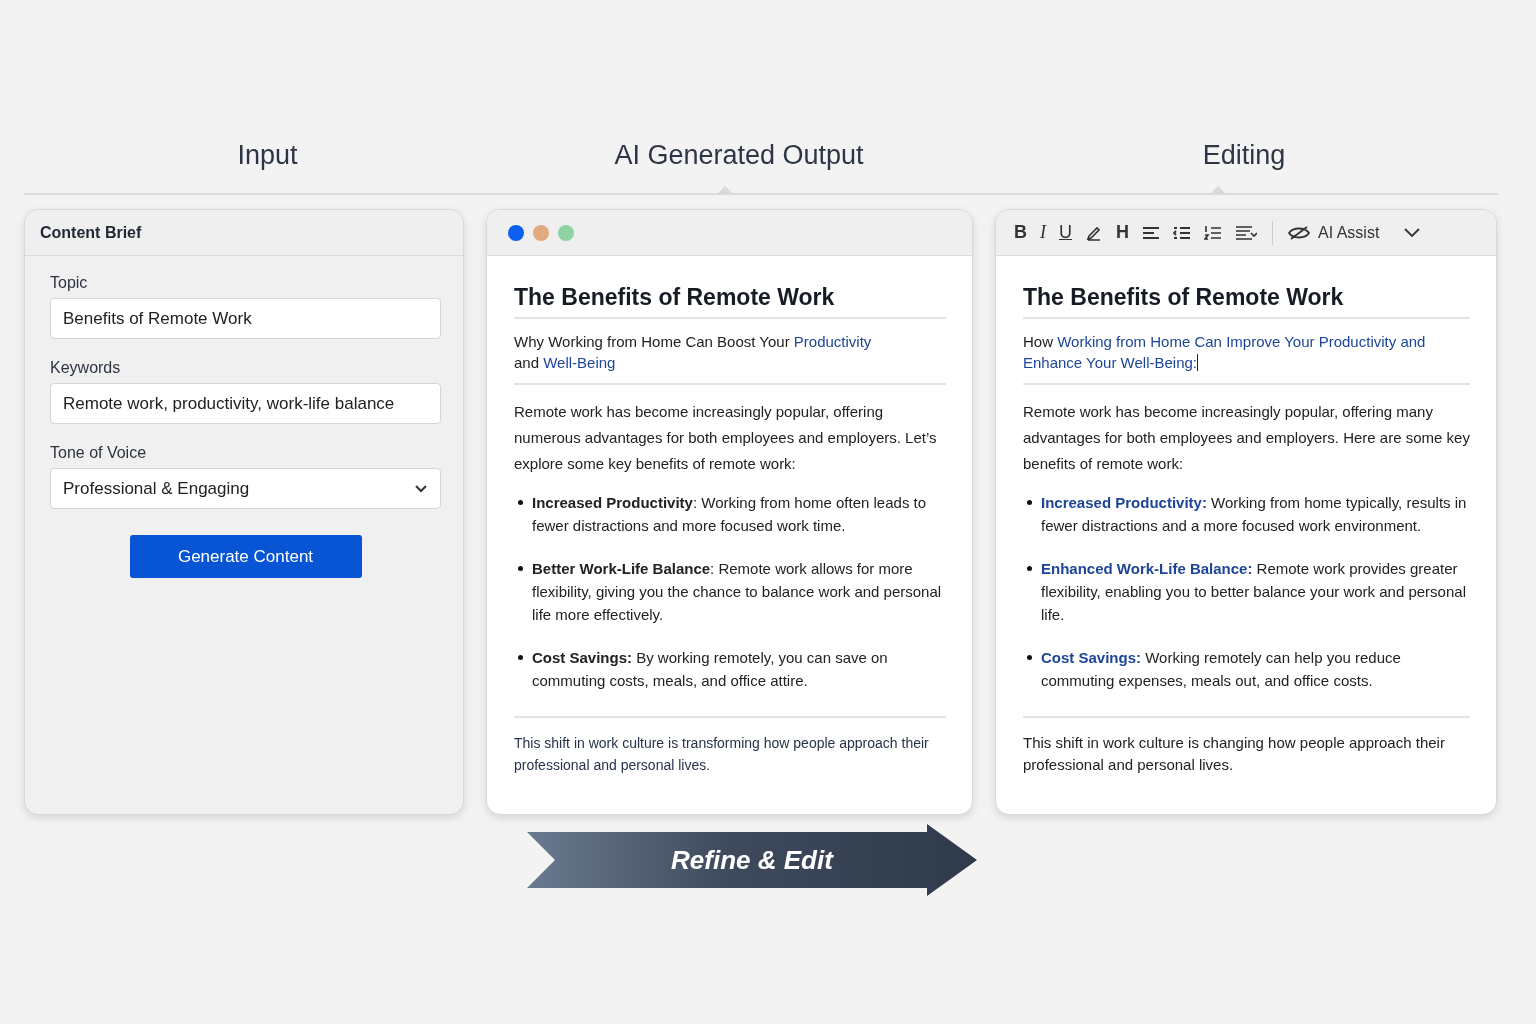 Image resolution: width=1536 pixels, height=1024 pixels. What do you see at coordinates (1244, 155) in the screenshot?
I see `stage-heading: Editing` at bounding box center [1244, 155].